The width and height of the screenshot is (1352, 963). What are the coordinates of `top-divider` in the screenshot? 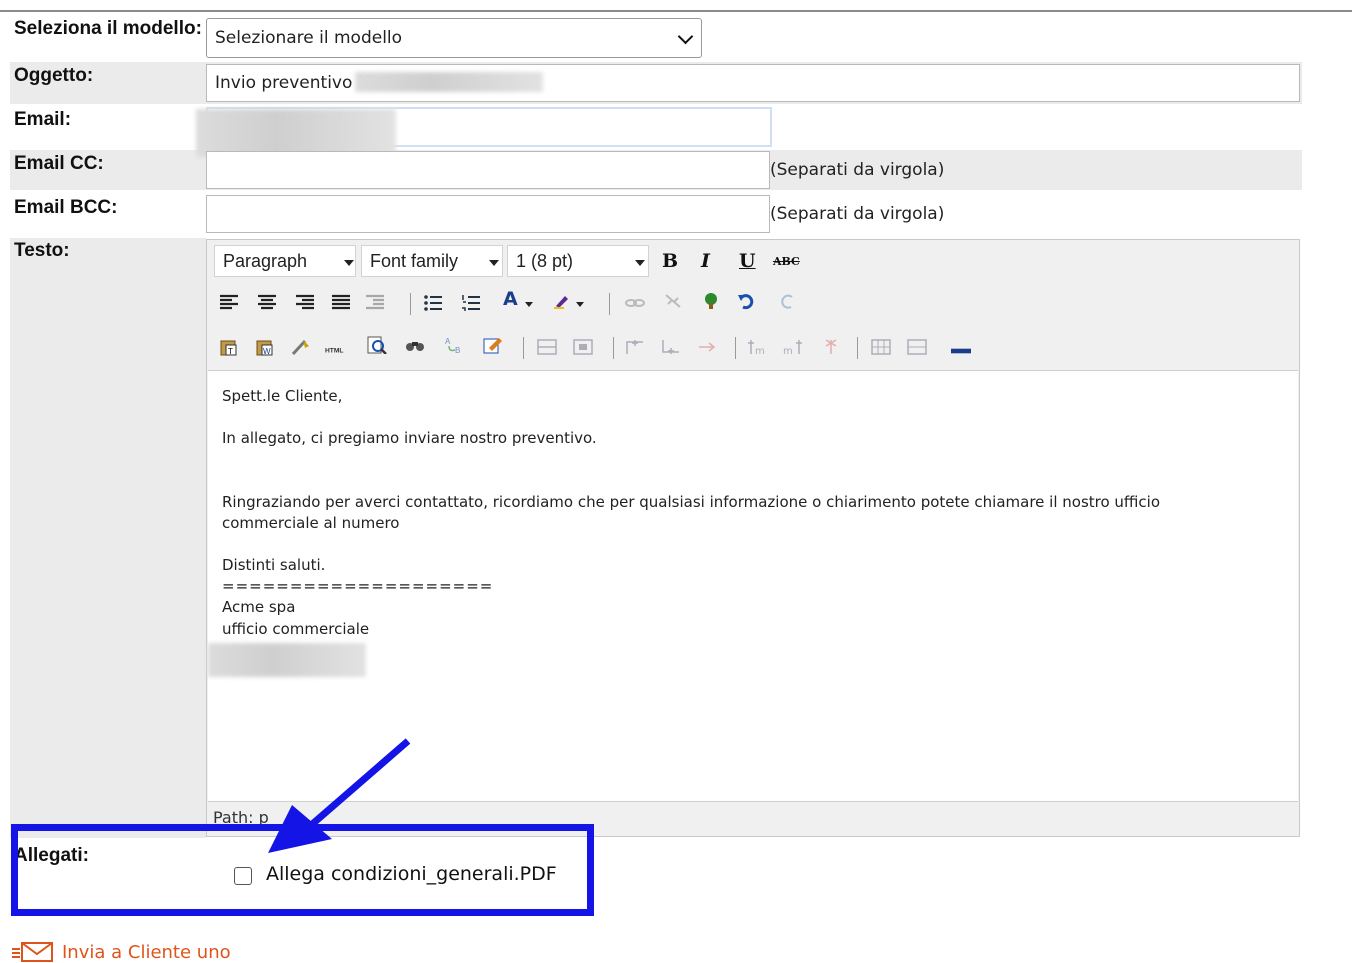 It's located at (676, 11).